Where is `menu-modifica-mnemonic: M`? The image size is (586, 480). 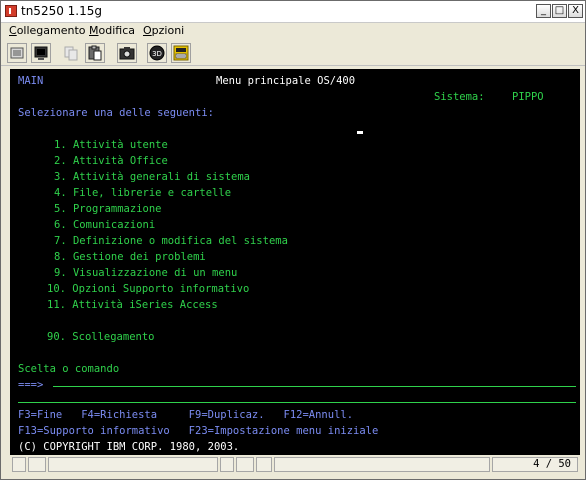 menu-modifica-mnemonic: M is located at coordinates (94, 30).